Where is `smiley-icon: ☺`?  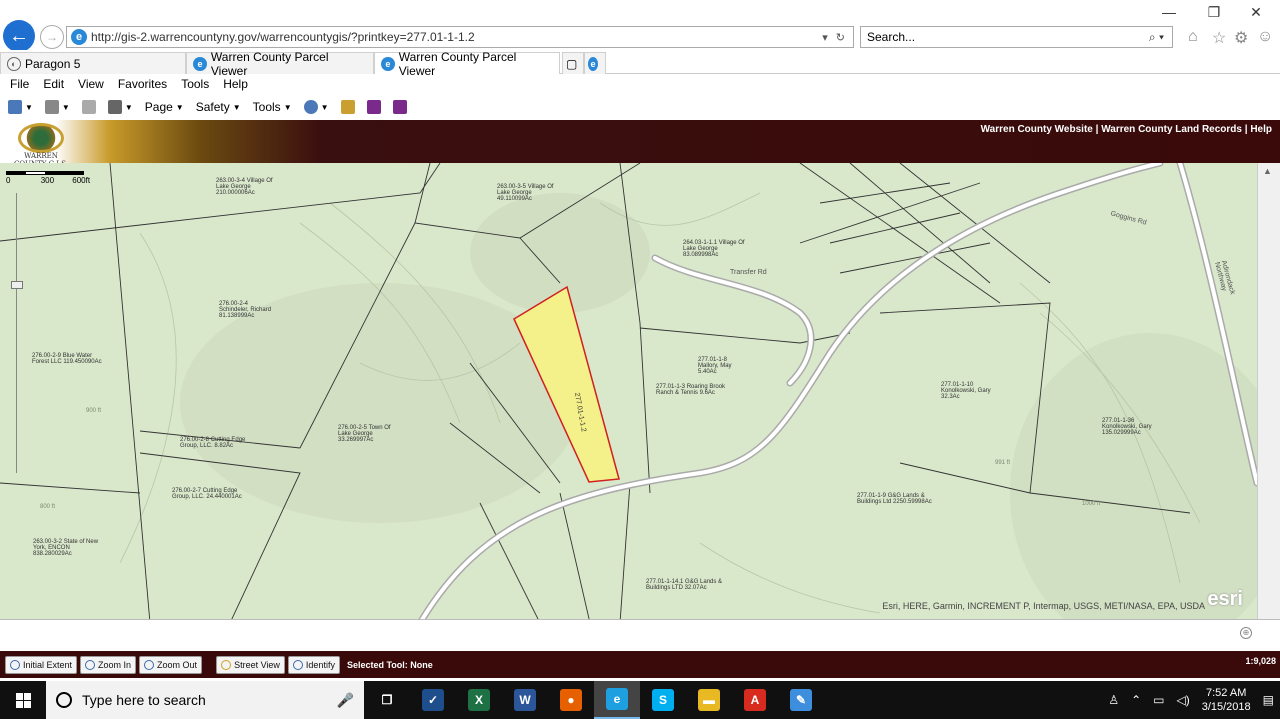 smiley-icon: ☺ is located at coordinates (1265, 37).